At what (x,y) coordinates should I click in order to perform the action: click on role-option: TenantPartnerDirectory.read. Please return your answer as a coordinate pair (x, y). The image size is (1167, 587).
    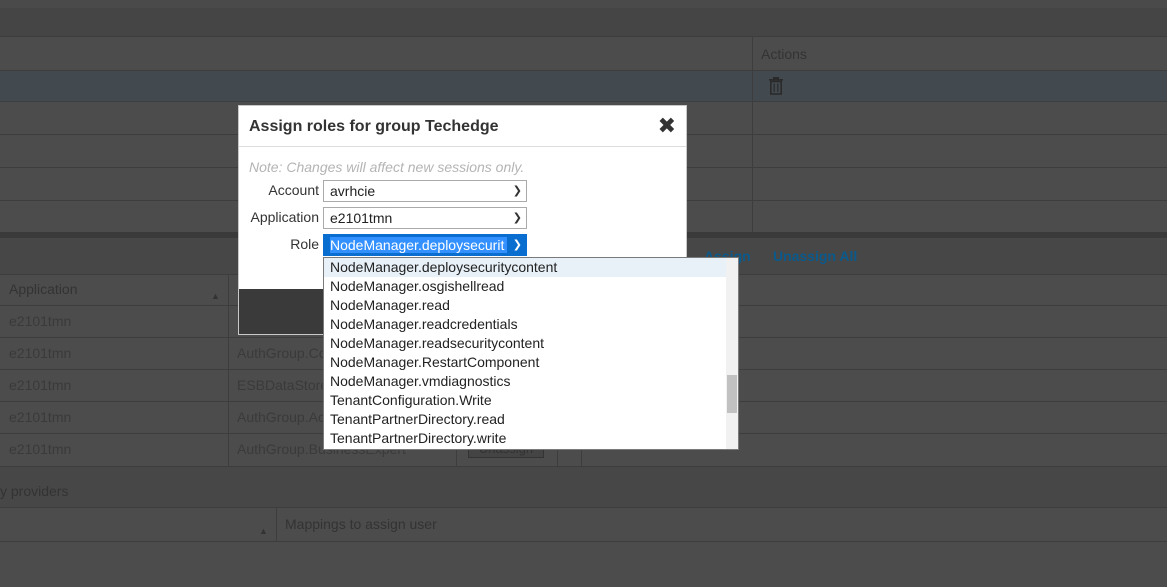
    Looking at the image, I should click on (525, 419).